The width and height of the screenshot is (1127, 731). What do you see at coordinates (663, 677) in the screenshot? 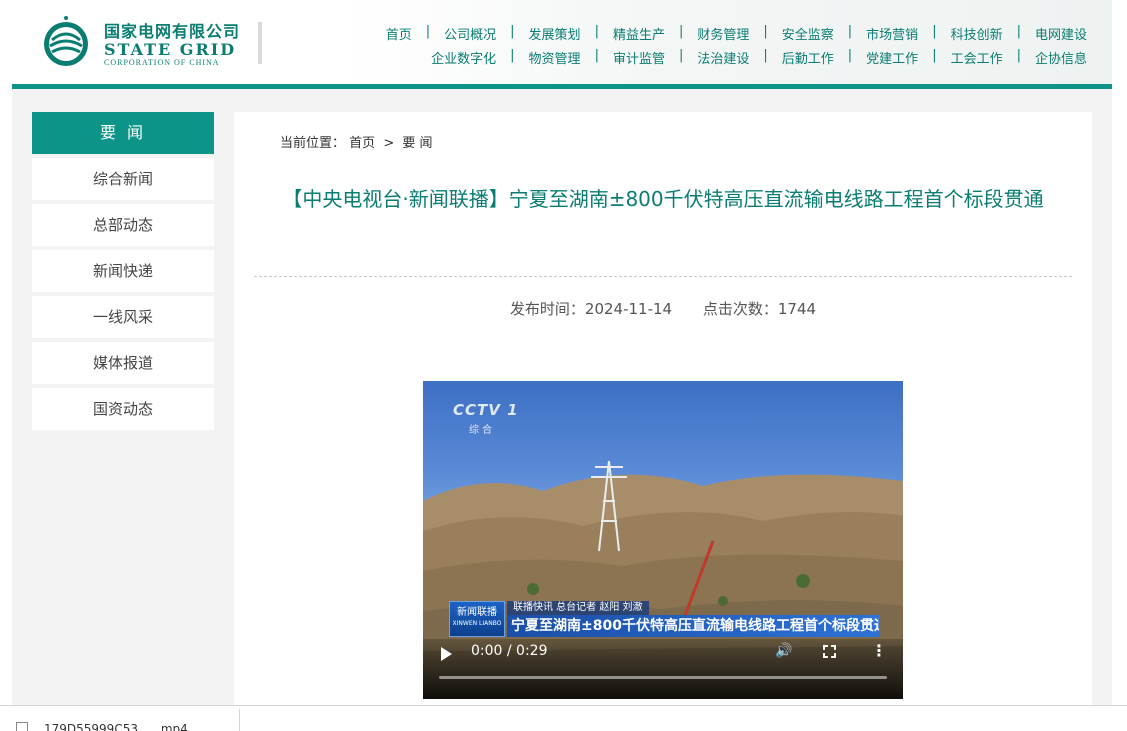
I see `video-progress-bar` at bounding box center [663, 677].